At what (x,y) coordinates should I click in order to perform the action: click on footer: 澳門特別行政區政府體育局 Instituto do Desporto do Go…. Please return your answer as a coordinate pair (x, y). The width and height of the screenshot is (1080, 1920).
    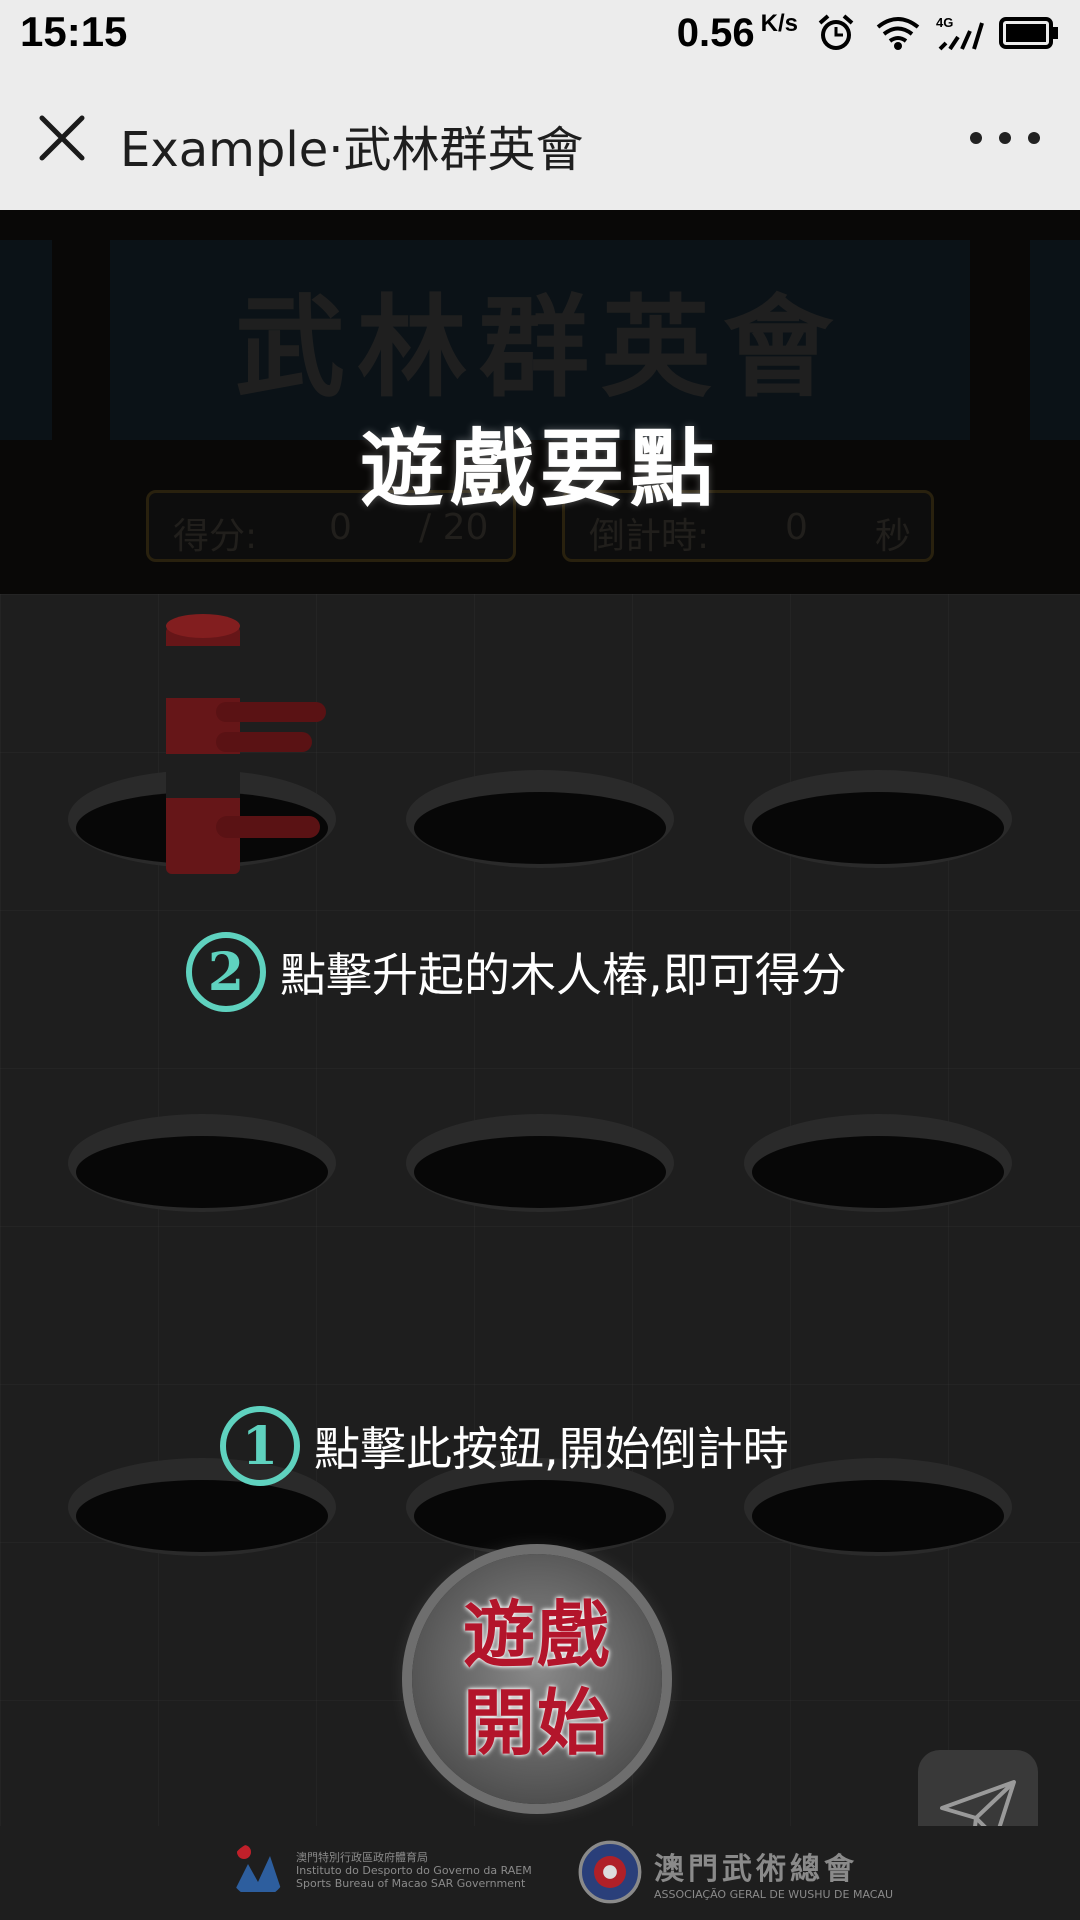
    Looking at the image, I should click on (540, 1873).